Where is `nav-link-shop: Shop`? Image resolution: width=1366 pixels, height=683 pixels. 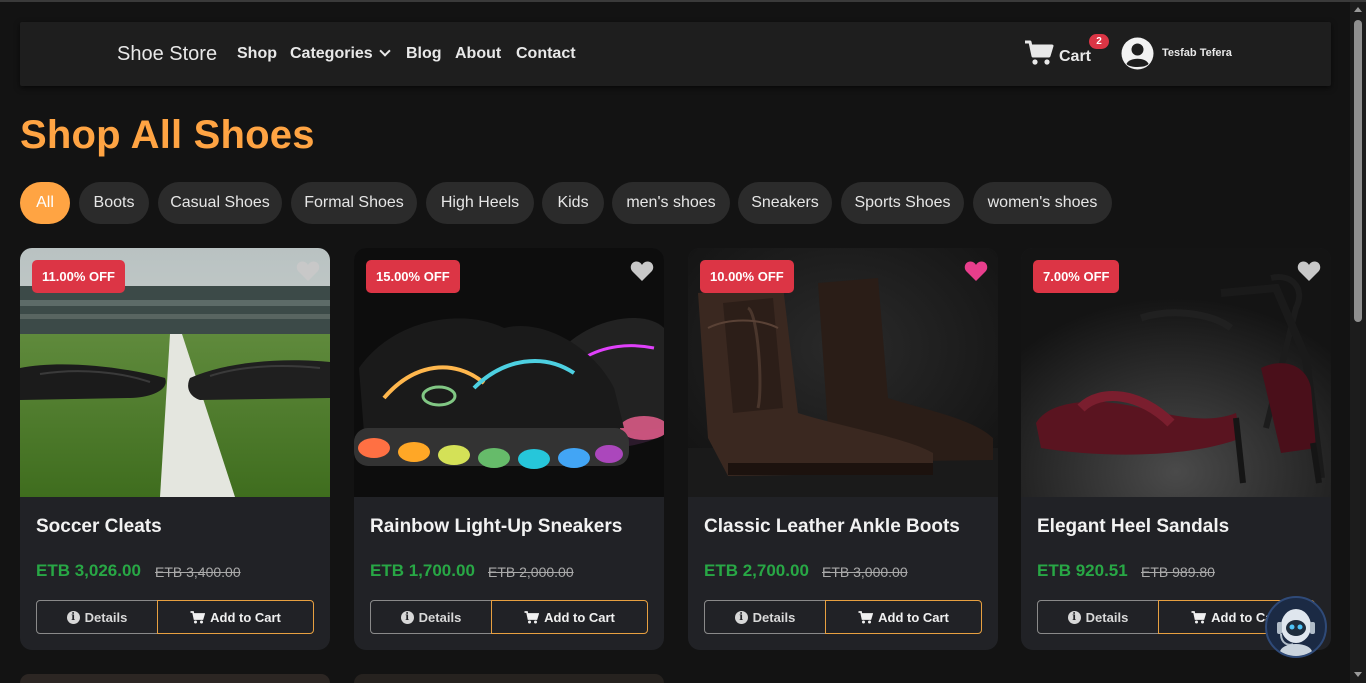
nav-link-shop: Shop is located at coordinates (257, 54).